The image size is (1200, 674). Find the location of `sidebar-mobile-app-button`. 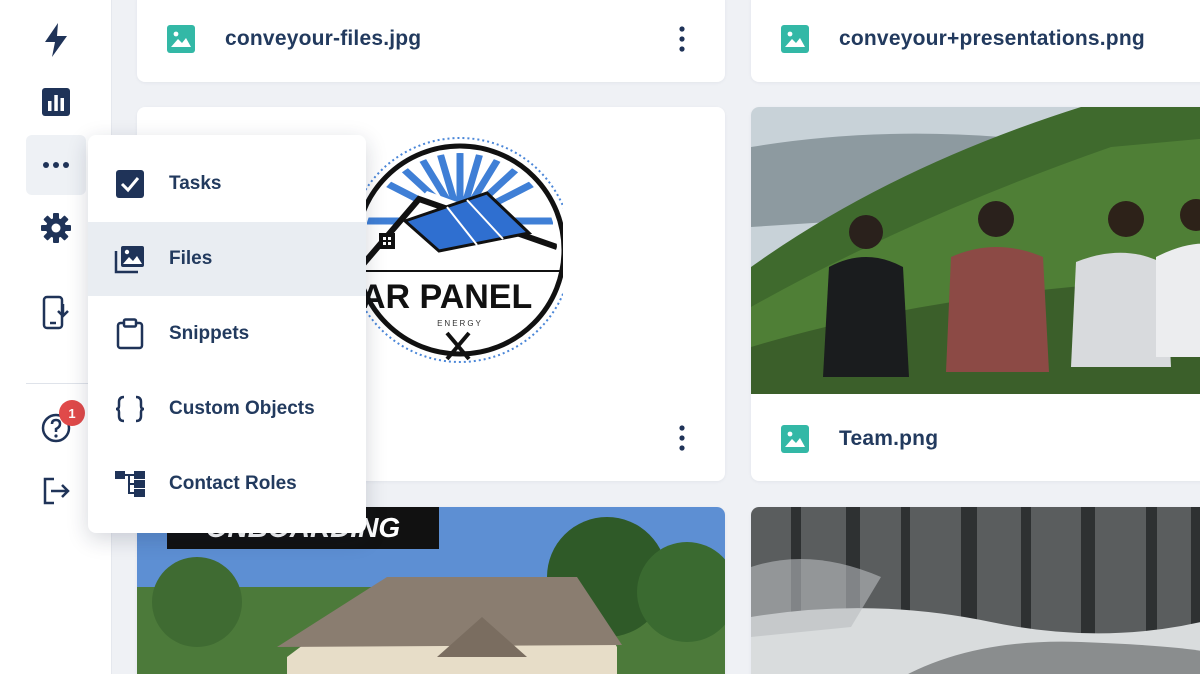

sidebar-mobile-app-button is located at coordinates (56, 313).